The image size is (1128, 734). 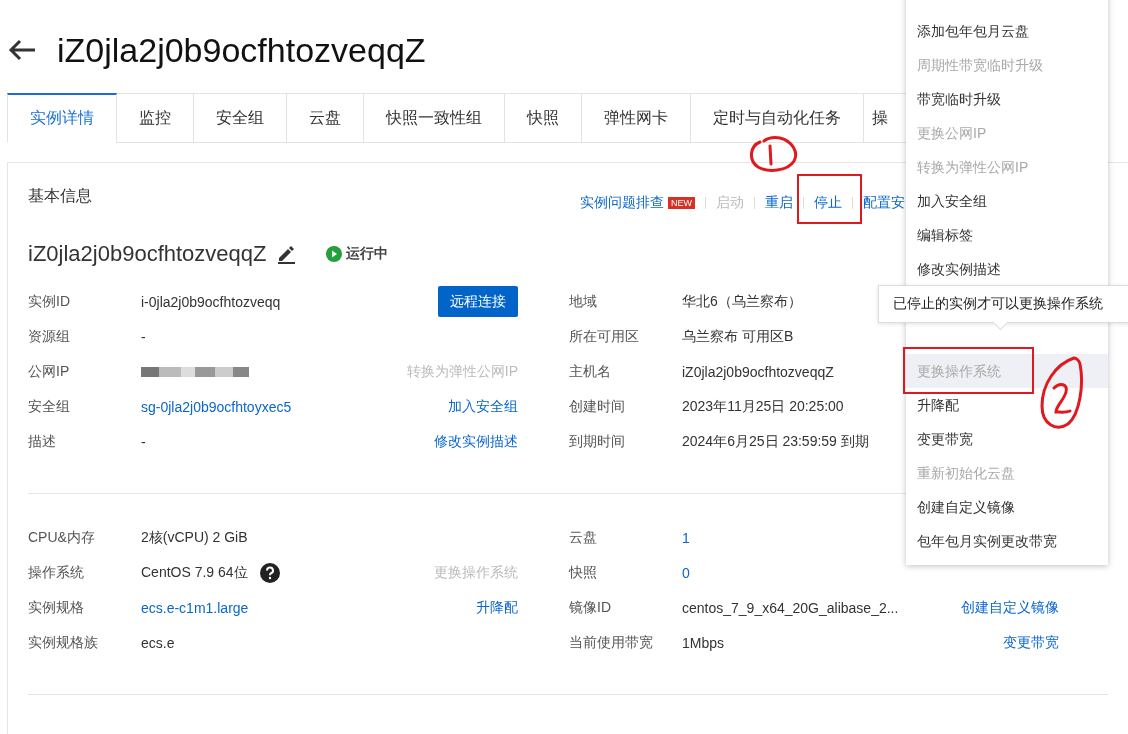 What do you see at coordinates (211, 301) in the screenshot?
I see `field-value: i-0jla2j0b9ocfhtozveqq` at bounding box center [211, 301].